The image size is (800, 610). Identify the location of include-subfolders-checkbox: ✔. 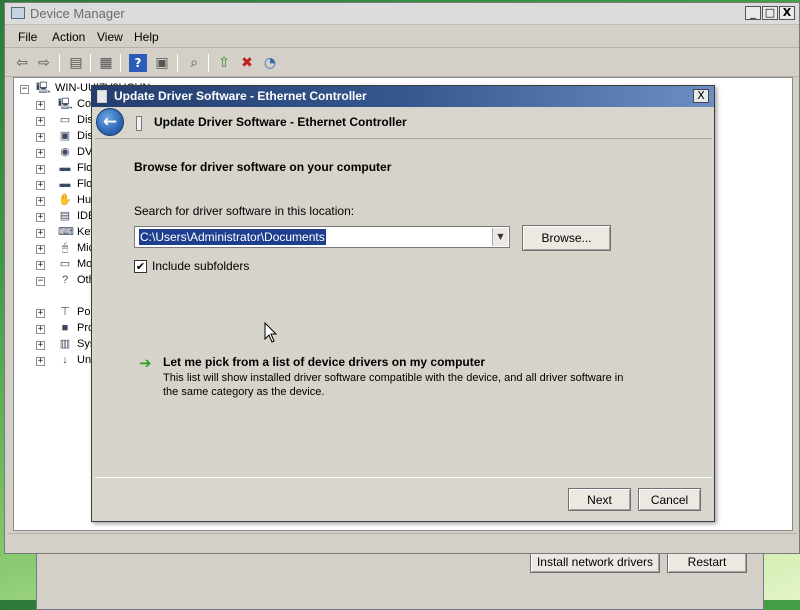
(140, 266).